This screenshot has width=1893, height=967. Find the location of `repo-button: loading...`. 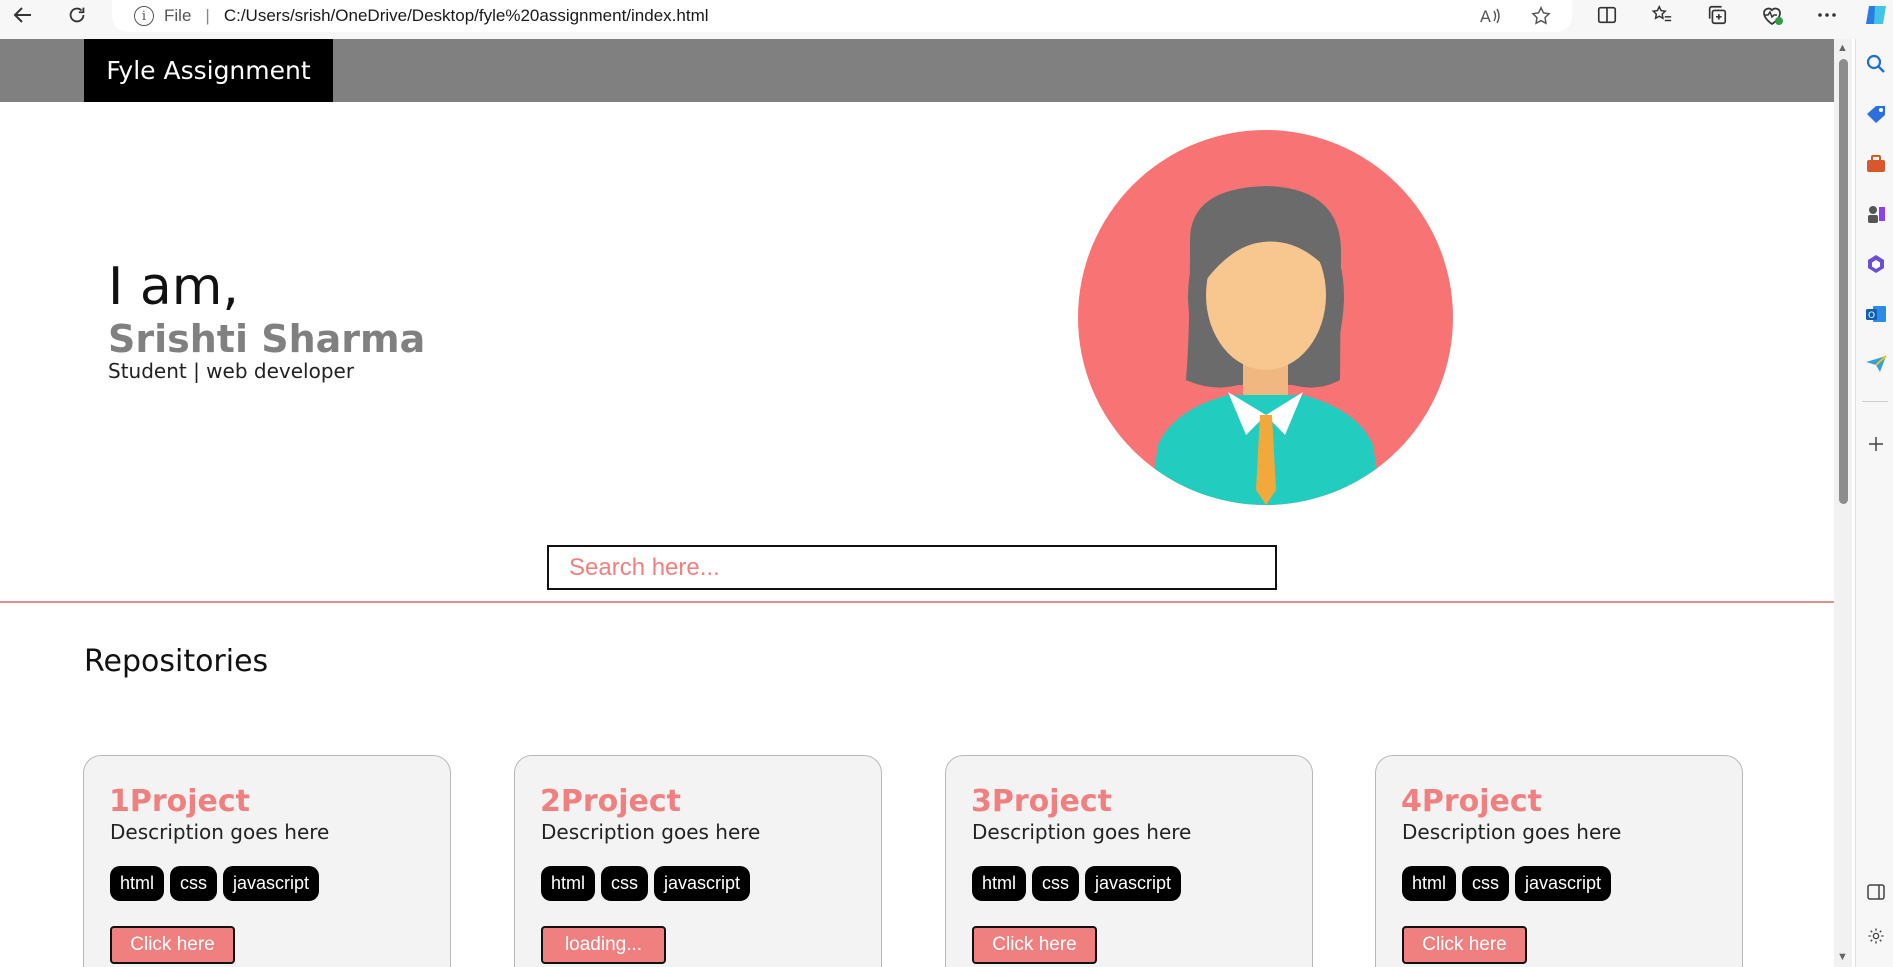

repo-button: loading... is located at coordinates (603, 945).